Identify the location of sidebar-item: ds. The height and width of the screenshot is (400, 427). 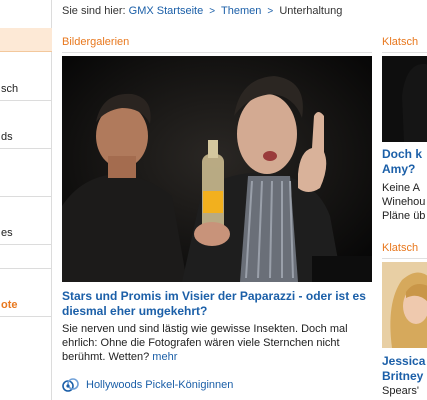
(26, 137).